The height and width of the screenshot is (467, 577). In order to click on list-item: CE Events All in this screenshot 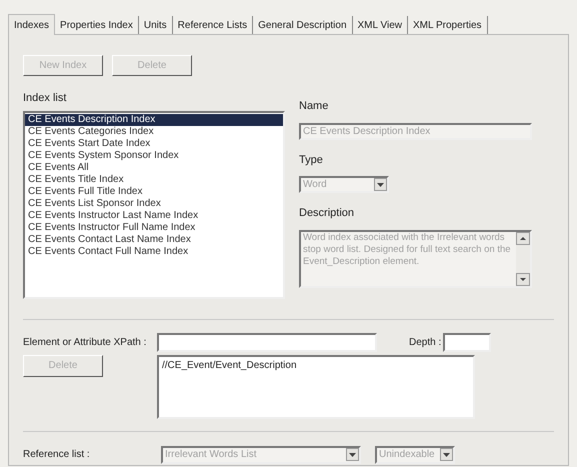, I will do `click(154, 168)`.